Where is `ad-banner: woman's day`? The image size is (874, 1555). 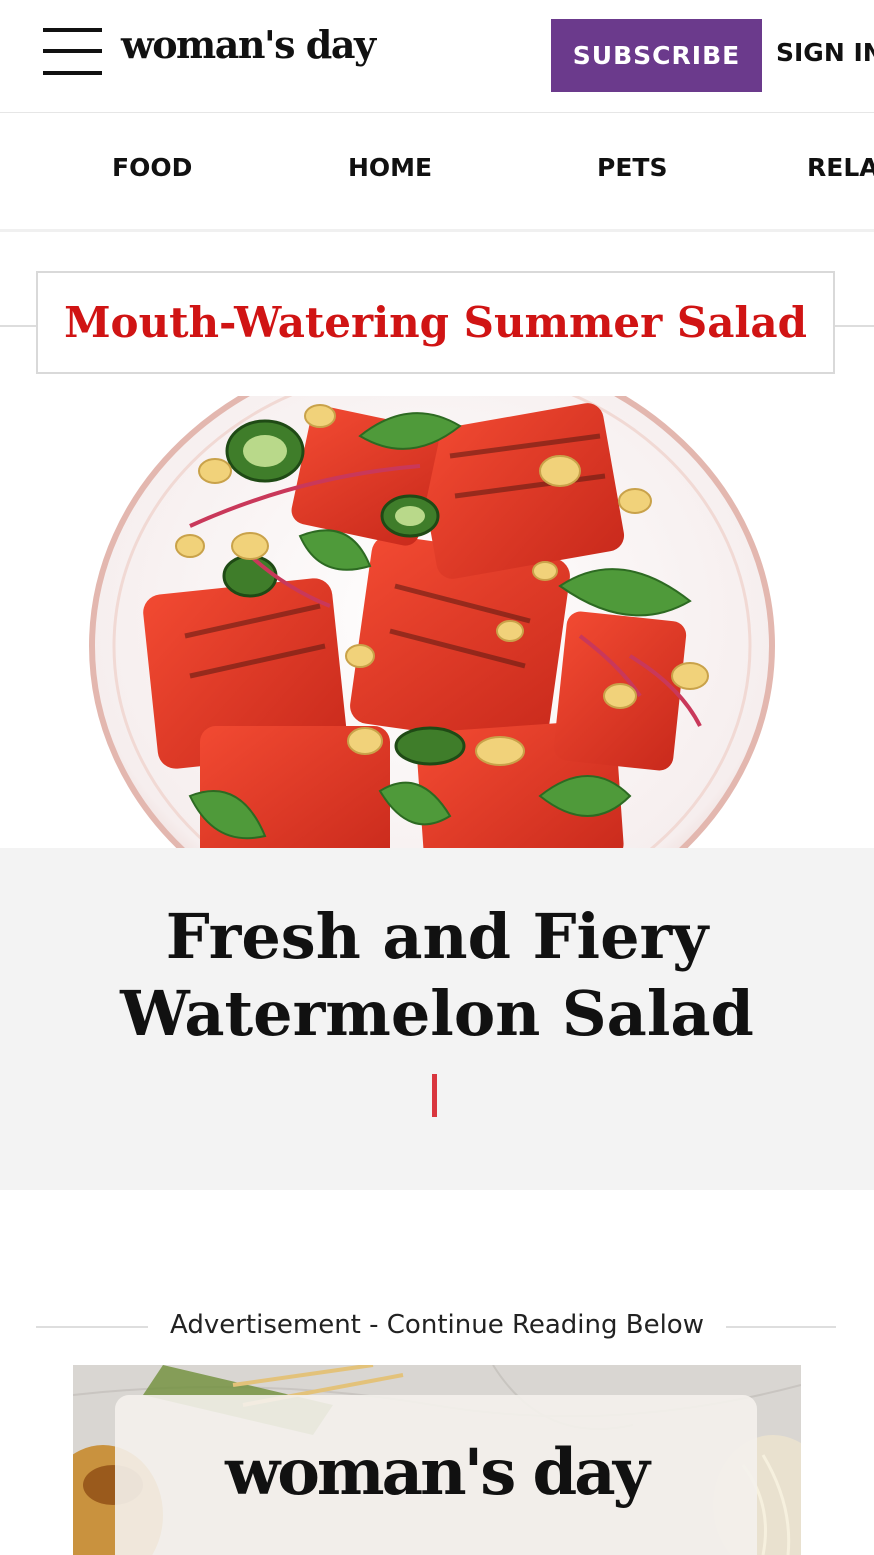
ad-banner: woman's day is located at coordinates (437, 1460).